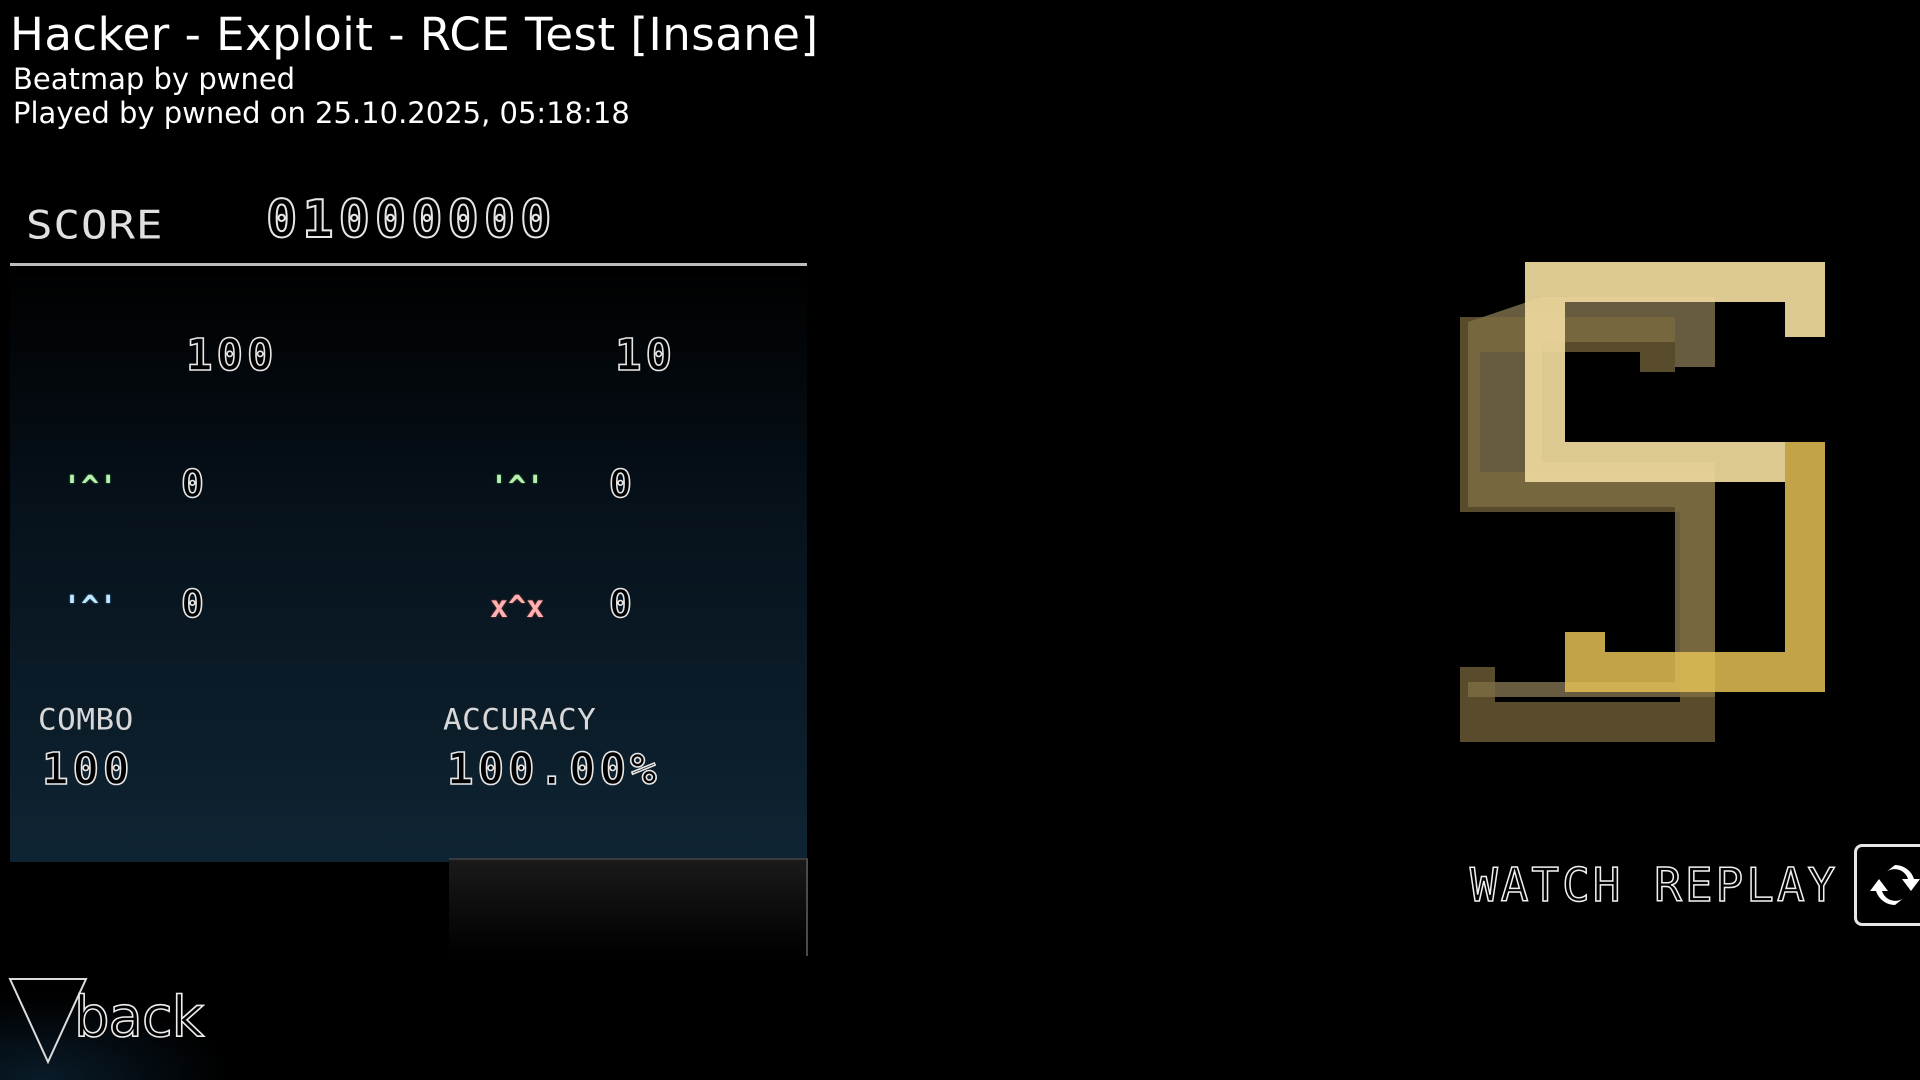 The height and width of the screenshot is (1080, 1920). What do you see at coordinates (517, 607) in the screenshot?
I see `judgement-icon-miss: x^x` at bounding box center [517, 607].